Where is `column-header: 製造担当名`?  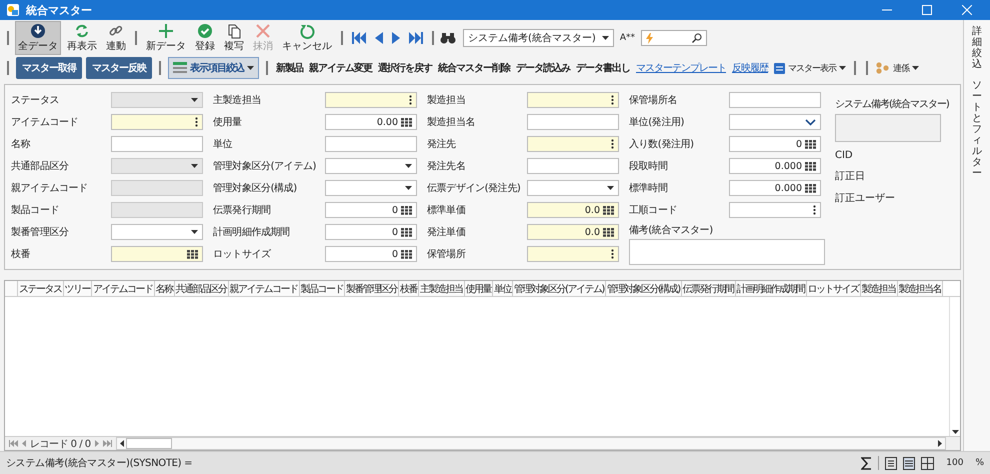
column-header: 製造担当名 is located at coordinates (921, 288).